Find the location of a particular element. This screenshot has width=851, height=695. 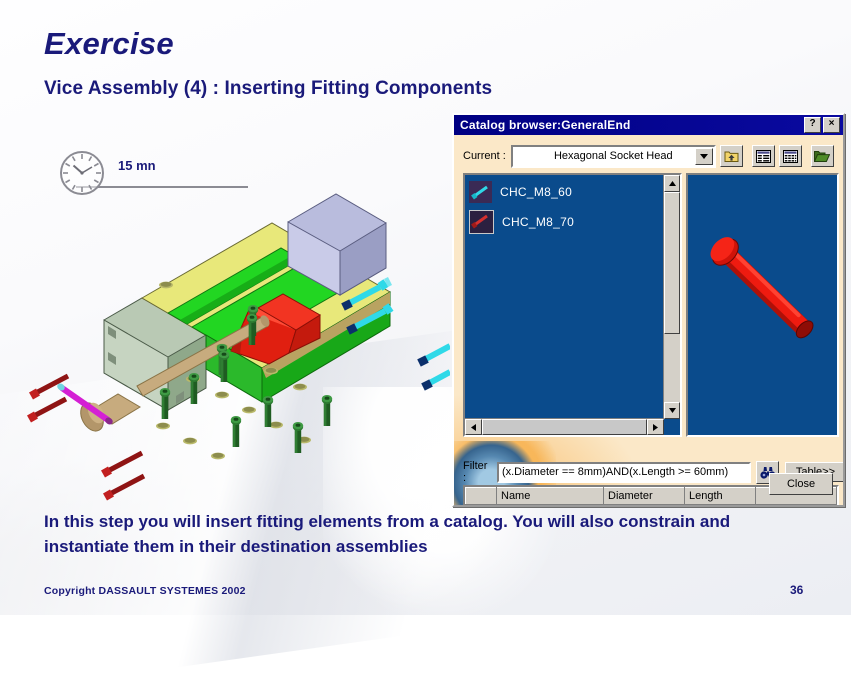

dialog-titlebar: Catalog browser:GeneralEnd ? × is located at coordinates (648, 125).